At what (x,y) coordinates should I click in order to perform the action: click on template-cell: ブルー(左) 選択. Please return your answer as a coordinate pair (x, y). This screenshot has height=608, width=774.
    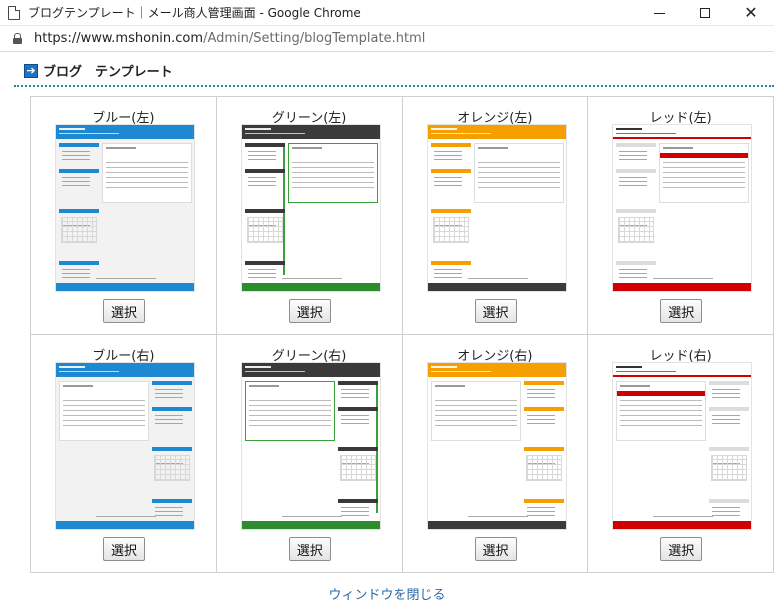
    Looking at the image, I should click on (123, 215).